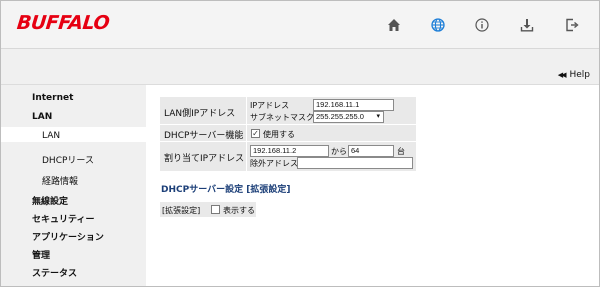 The image size is (600, 287). What do you see at coordinates (63, 218) in the screenshot?
I see `sidebar-item-security: セキュリティー` at bounding box center [63, 218].